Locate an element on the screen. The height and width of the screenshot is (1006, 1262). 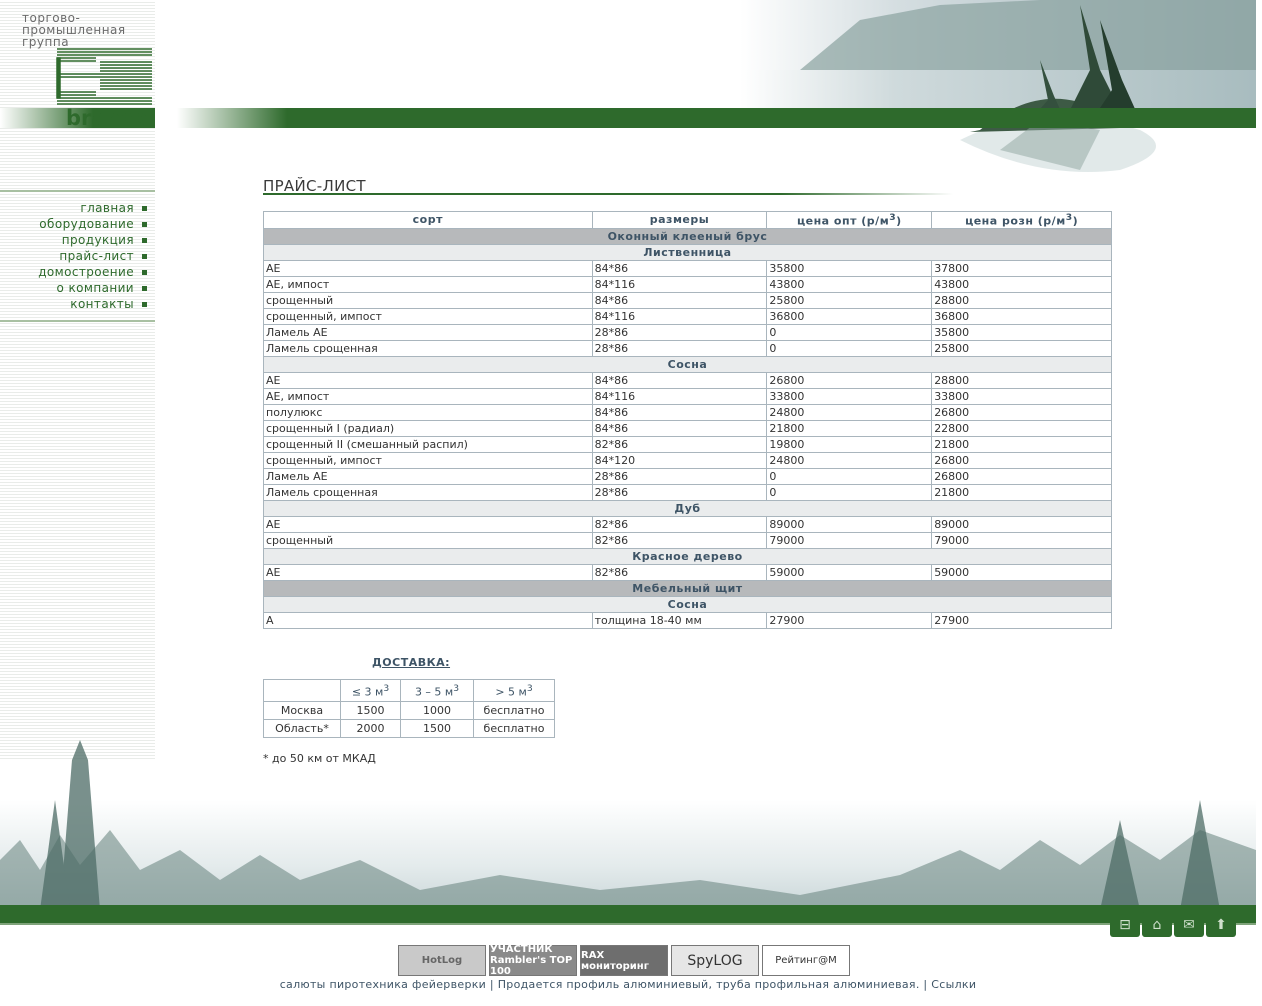
category-row: Оконный клееный брус is located at coordinates (687, 236).